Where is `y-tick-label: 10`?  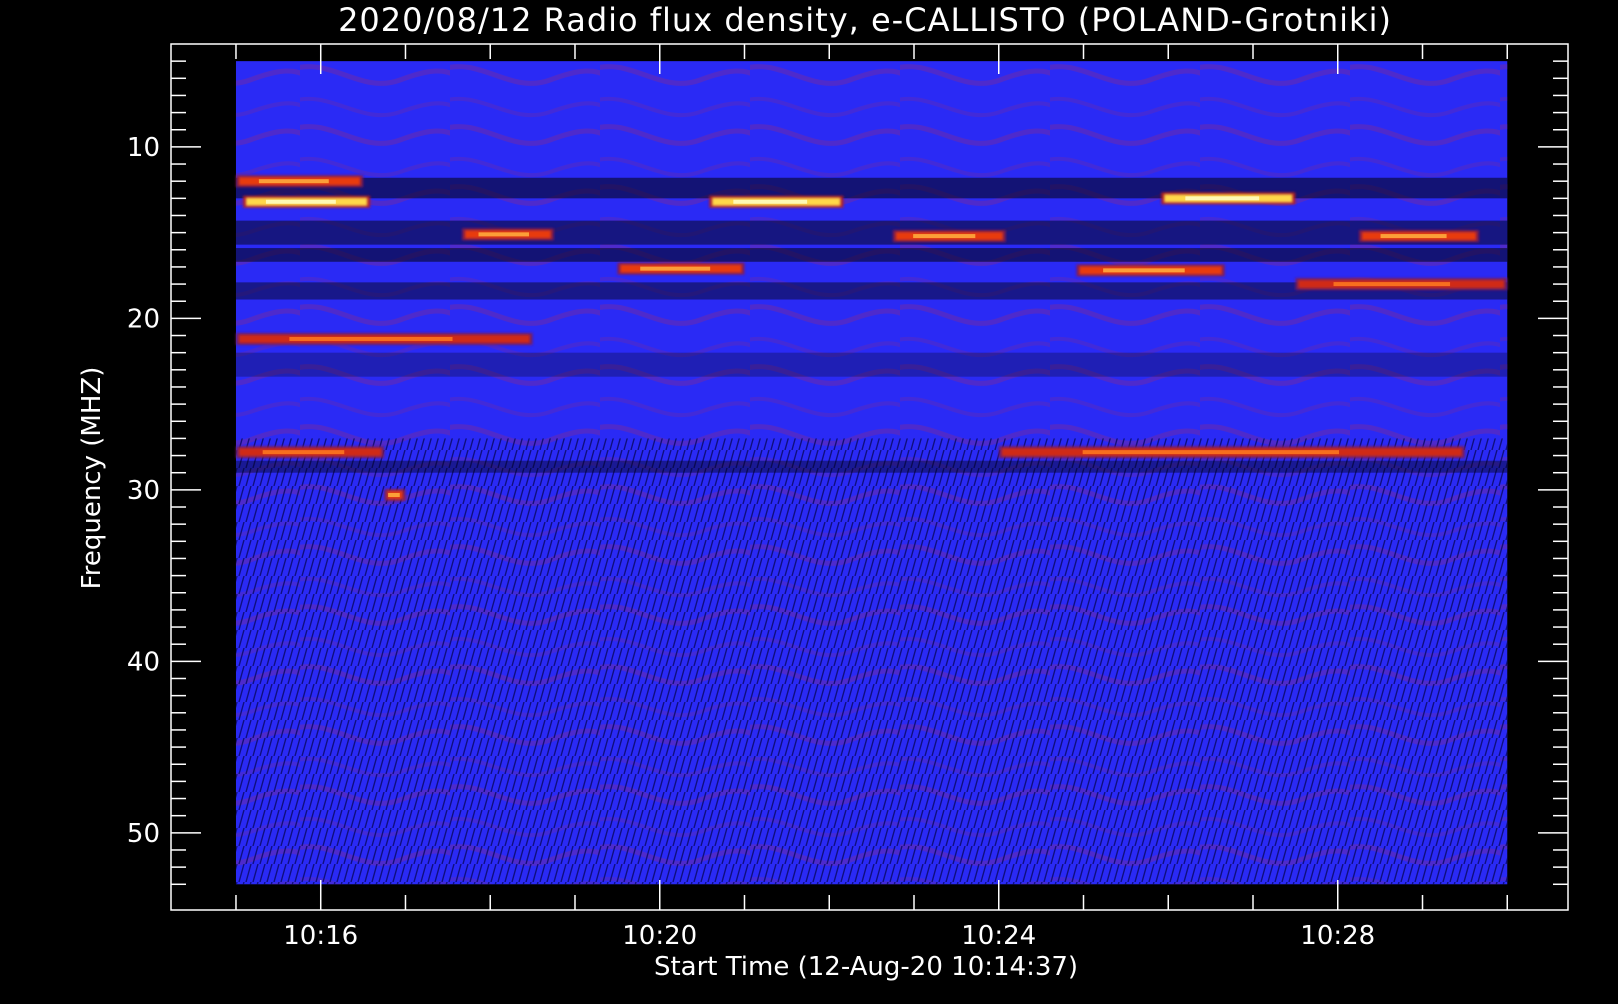
y-tick-label: 10 is located at coordinates (143, 148).